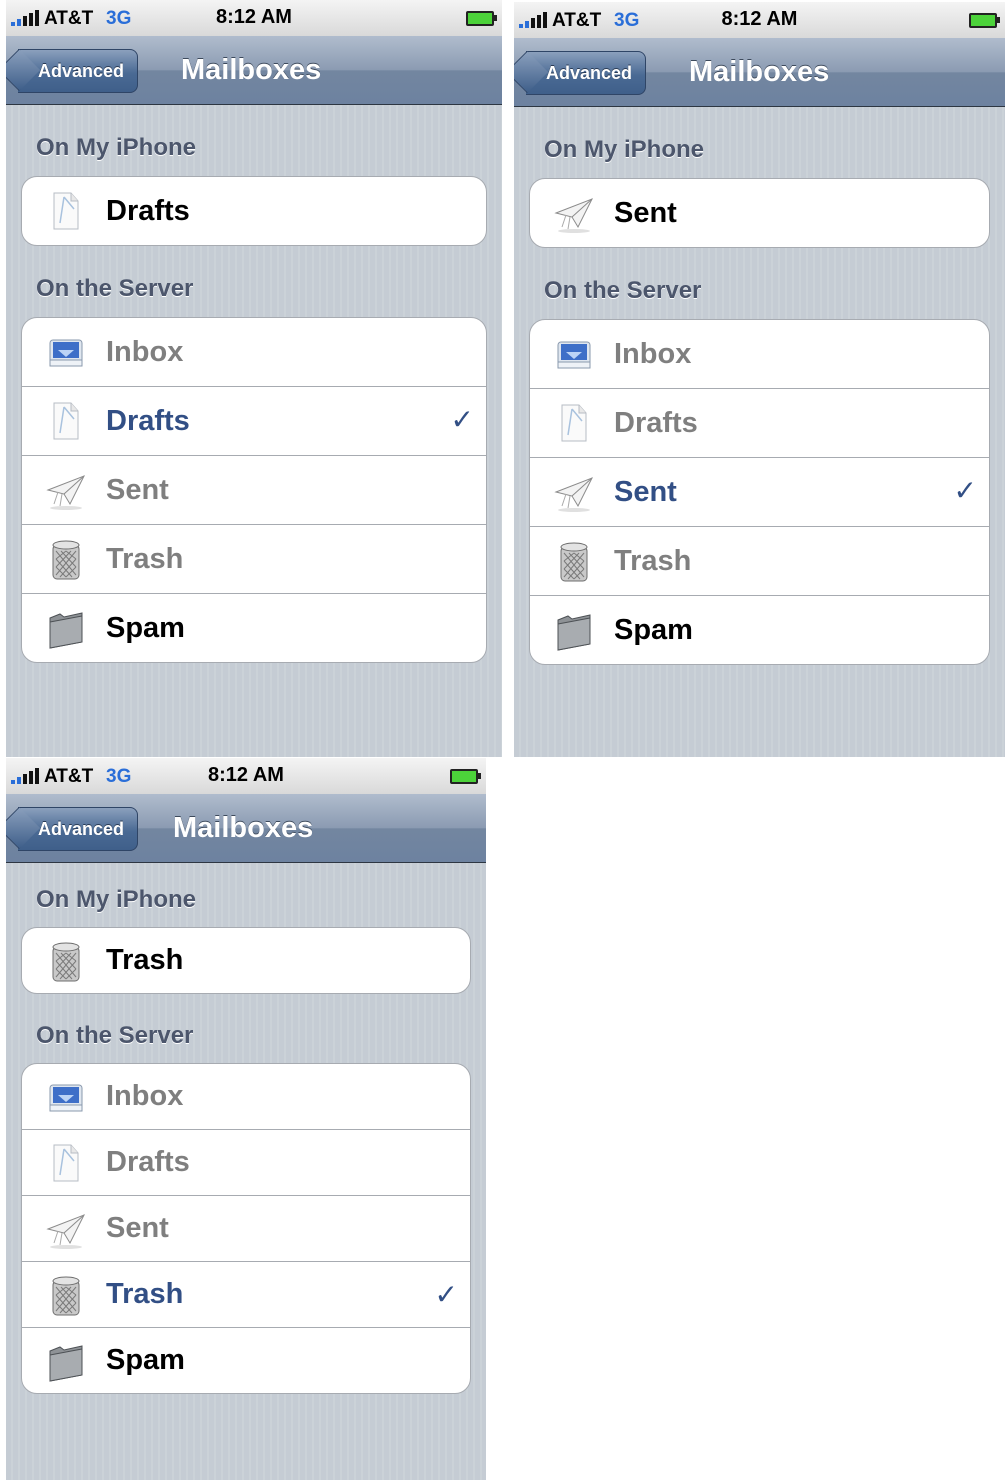  I want to click on on-my-iphone-group: Trash, so click(246, 960).